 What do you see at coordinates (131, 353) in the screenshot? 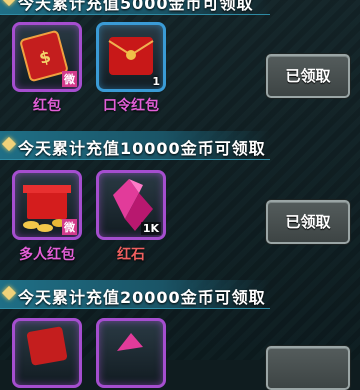
I see `reward-item-red-stone` at bounding box center [131, 353].